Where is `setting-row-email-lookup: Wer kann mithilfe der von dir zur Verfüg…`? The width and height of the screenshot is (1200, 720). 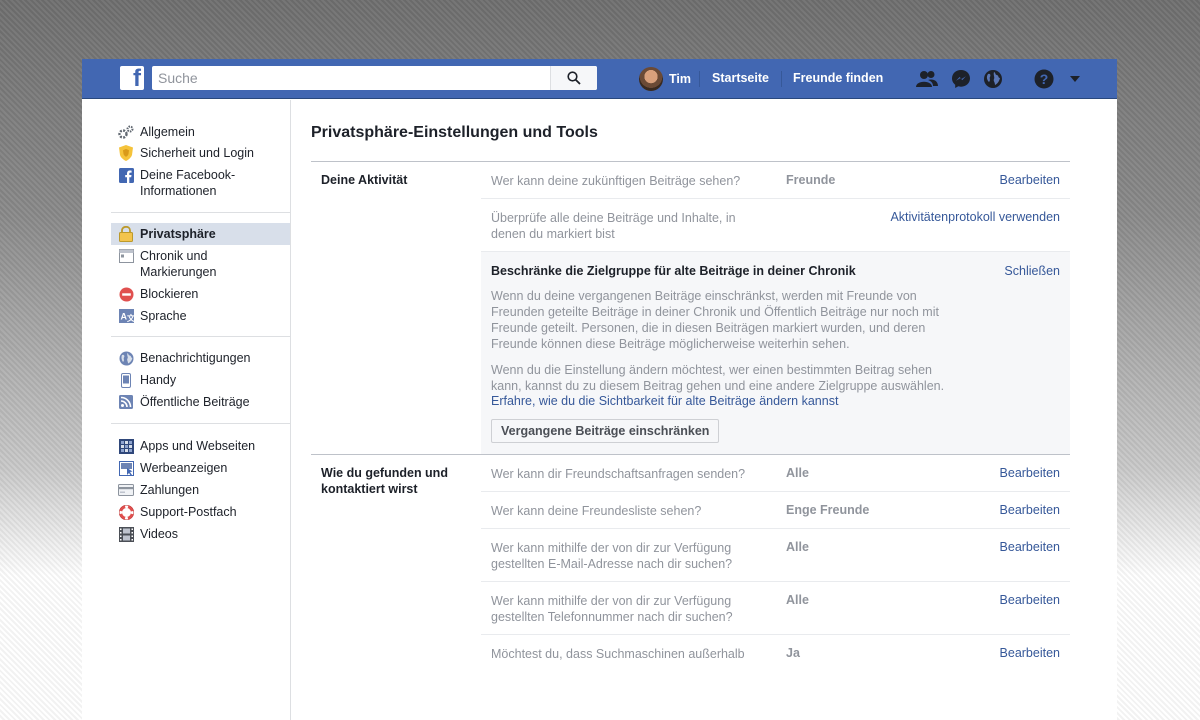
setting-row-email-lookup: Wer kann mithilfe der von dir zur Verfüg… is located at coordinates (775, 555).